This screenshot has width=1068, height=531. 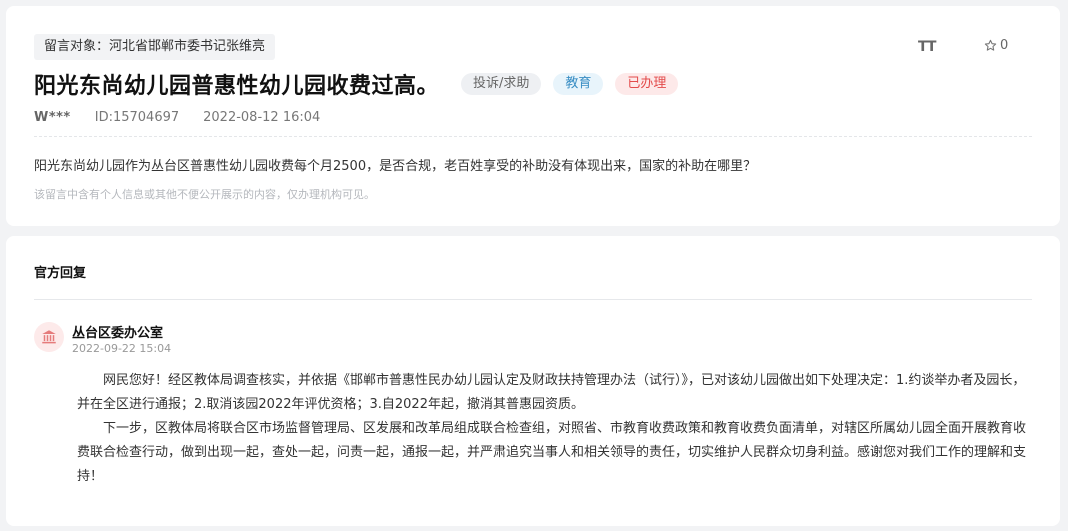 What do you see at coordinates (137, 117) in the screenshot?
I see `message-id: ID:15704697` at bounding box center [137, 117].